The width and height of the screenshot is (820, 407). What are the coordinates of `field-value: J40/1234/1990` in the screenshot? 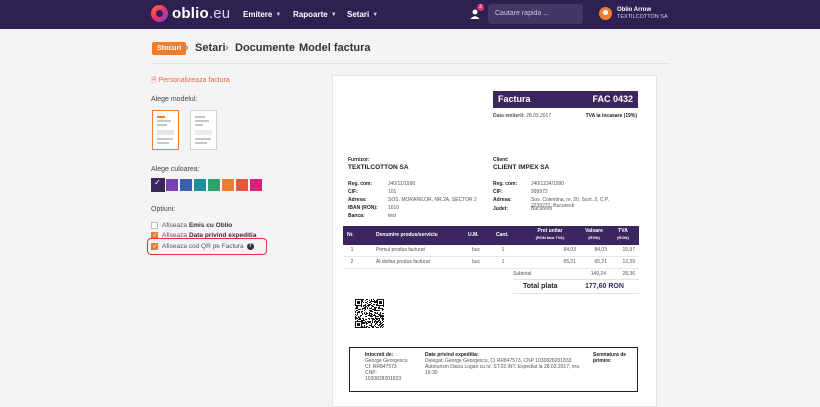 It's located at (548, 184).